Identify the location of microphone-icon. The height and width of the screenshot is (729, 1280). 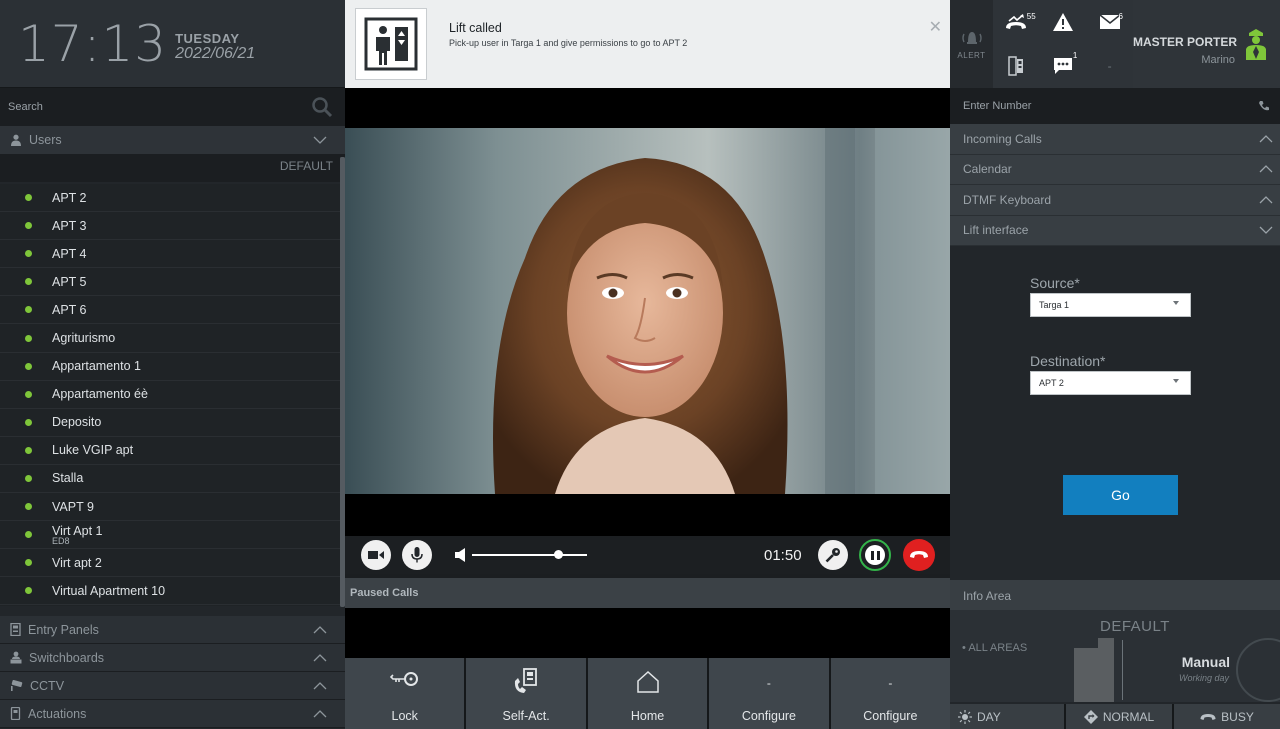
(417, 555).